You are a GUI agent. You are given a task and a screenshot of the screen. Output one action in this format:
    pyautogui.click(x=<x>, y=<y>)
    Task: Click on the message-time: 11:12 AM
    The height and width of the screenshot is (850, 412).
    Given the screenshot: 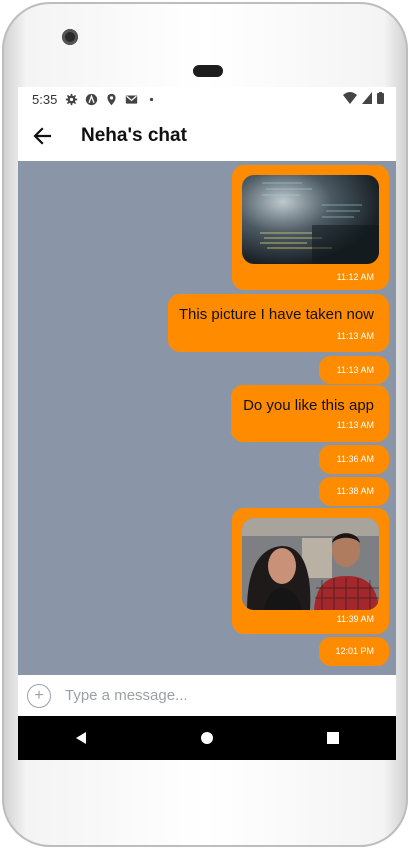 What is the action you would take?
    pyautogui.click(x=355, y=277)
    